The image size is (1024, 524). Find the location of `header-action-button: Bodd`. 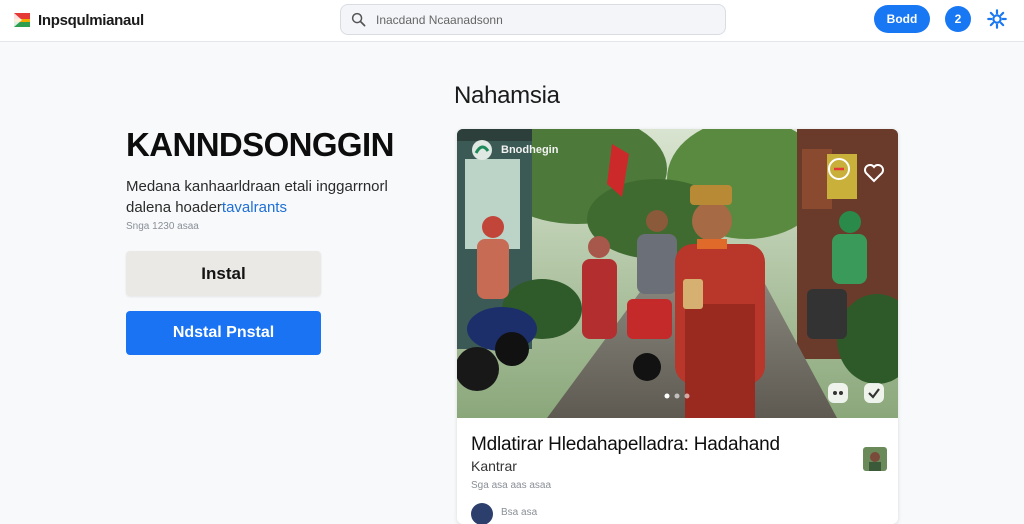

header-action-button: Bodd is located at coordinates (902, 19).